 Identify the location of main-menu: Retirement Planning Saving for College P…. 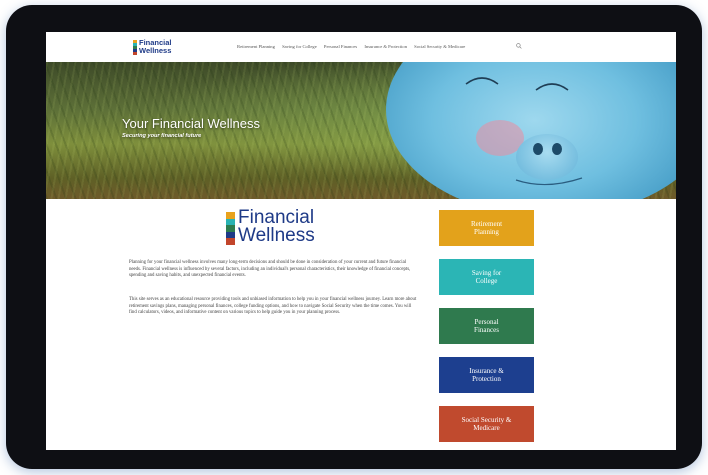
(354, 46).